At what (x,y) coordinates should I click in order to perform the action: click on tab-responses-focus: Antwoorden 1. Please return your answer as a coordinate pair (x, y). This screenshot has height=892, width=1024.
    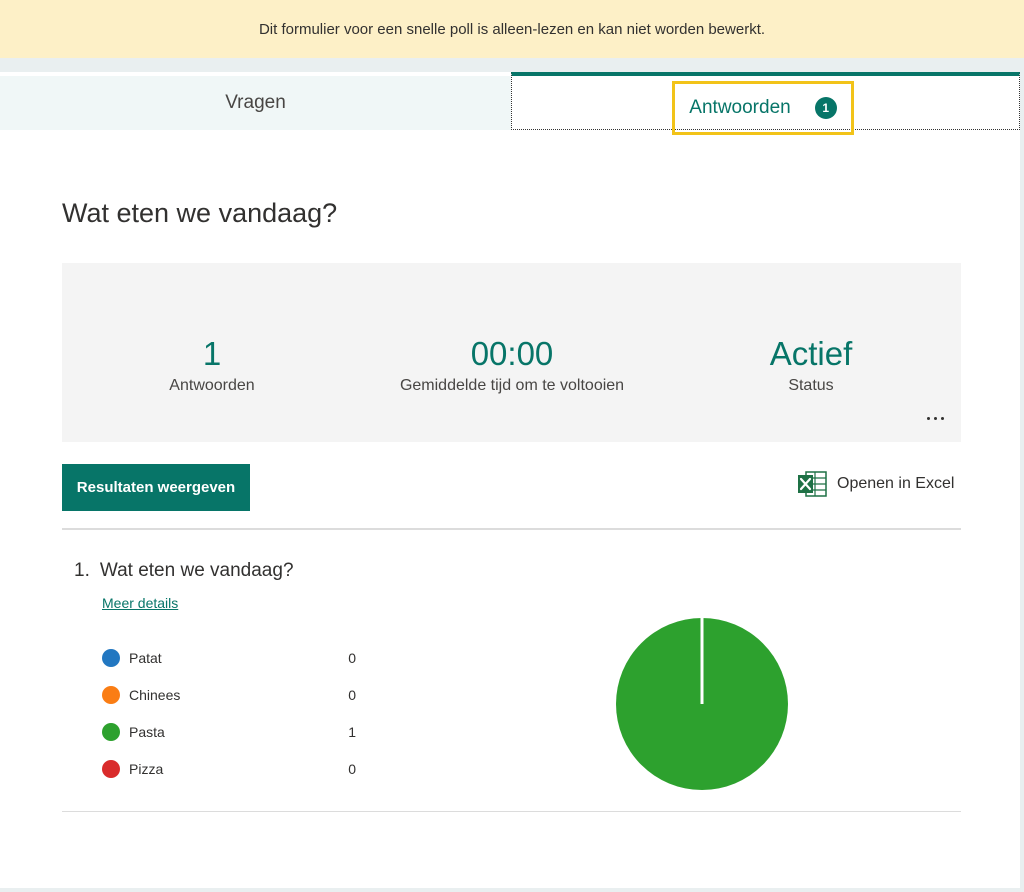
    Looking at the image, I should click on (763, 108).